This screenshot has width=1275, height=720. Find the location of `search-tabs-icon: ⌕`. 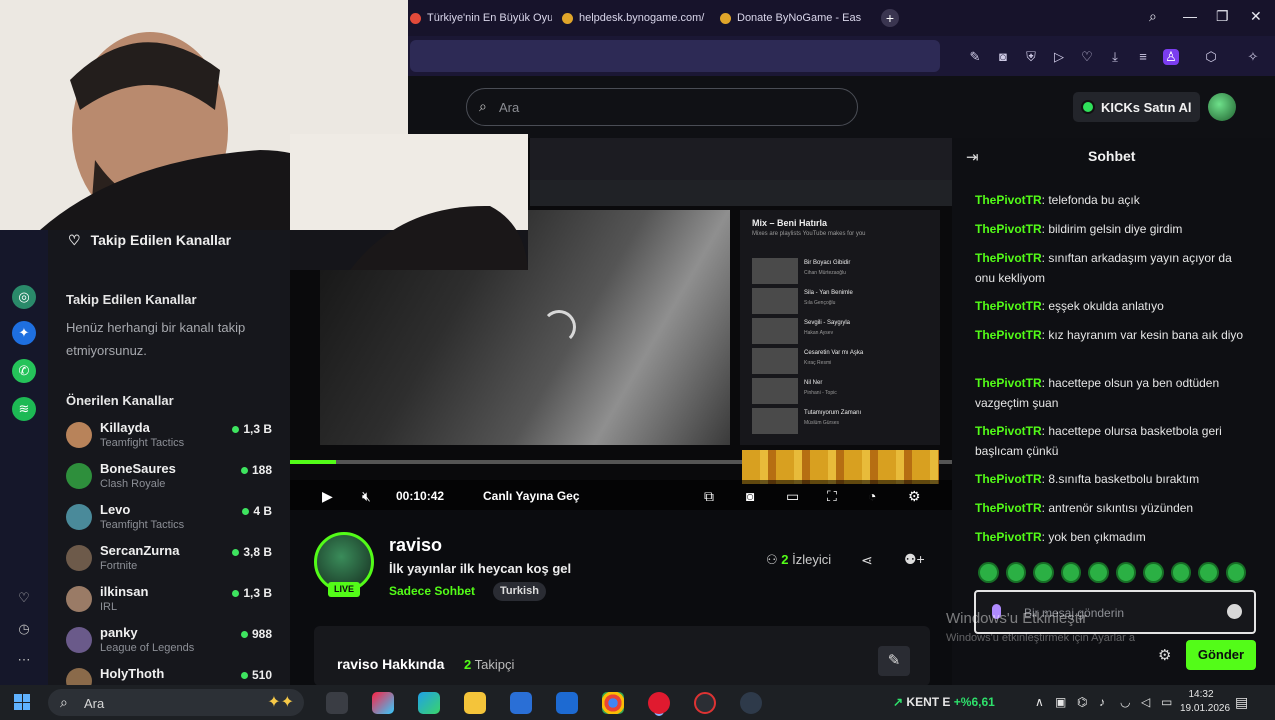

search-tabs-icon: ⌕ is located at coordinates (1153, 16).